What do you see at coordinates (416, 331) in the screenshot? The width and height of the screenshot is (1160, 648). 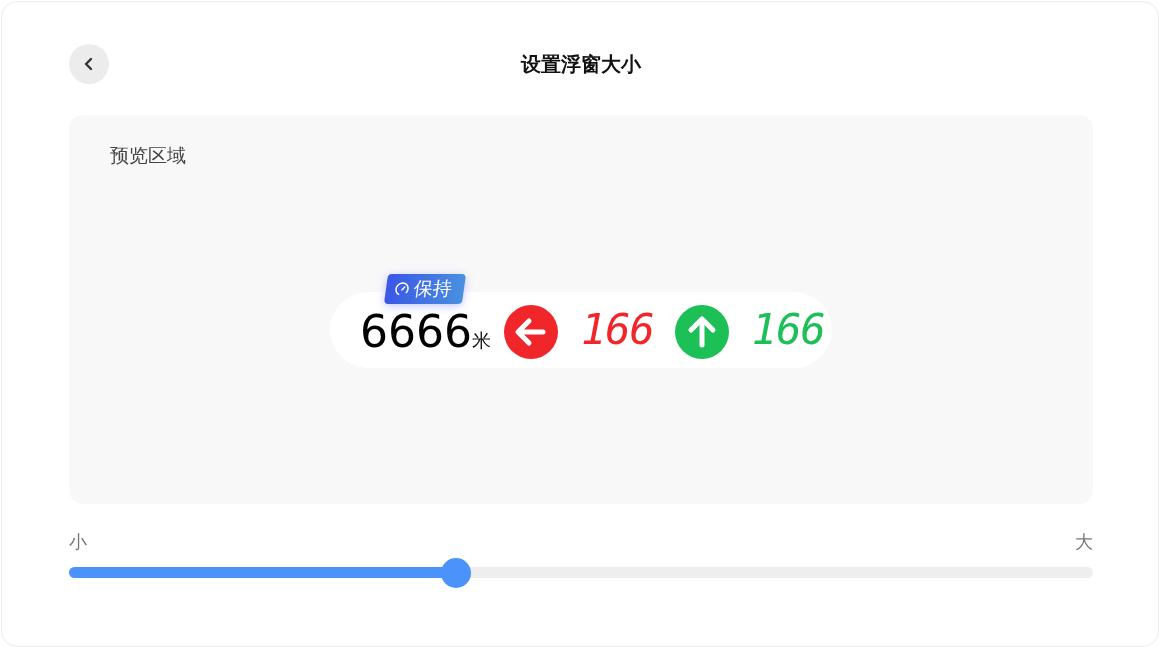 I see `distance-value: 6666` at bounding box center [416, 331].